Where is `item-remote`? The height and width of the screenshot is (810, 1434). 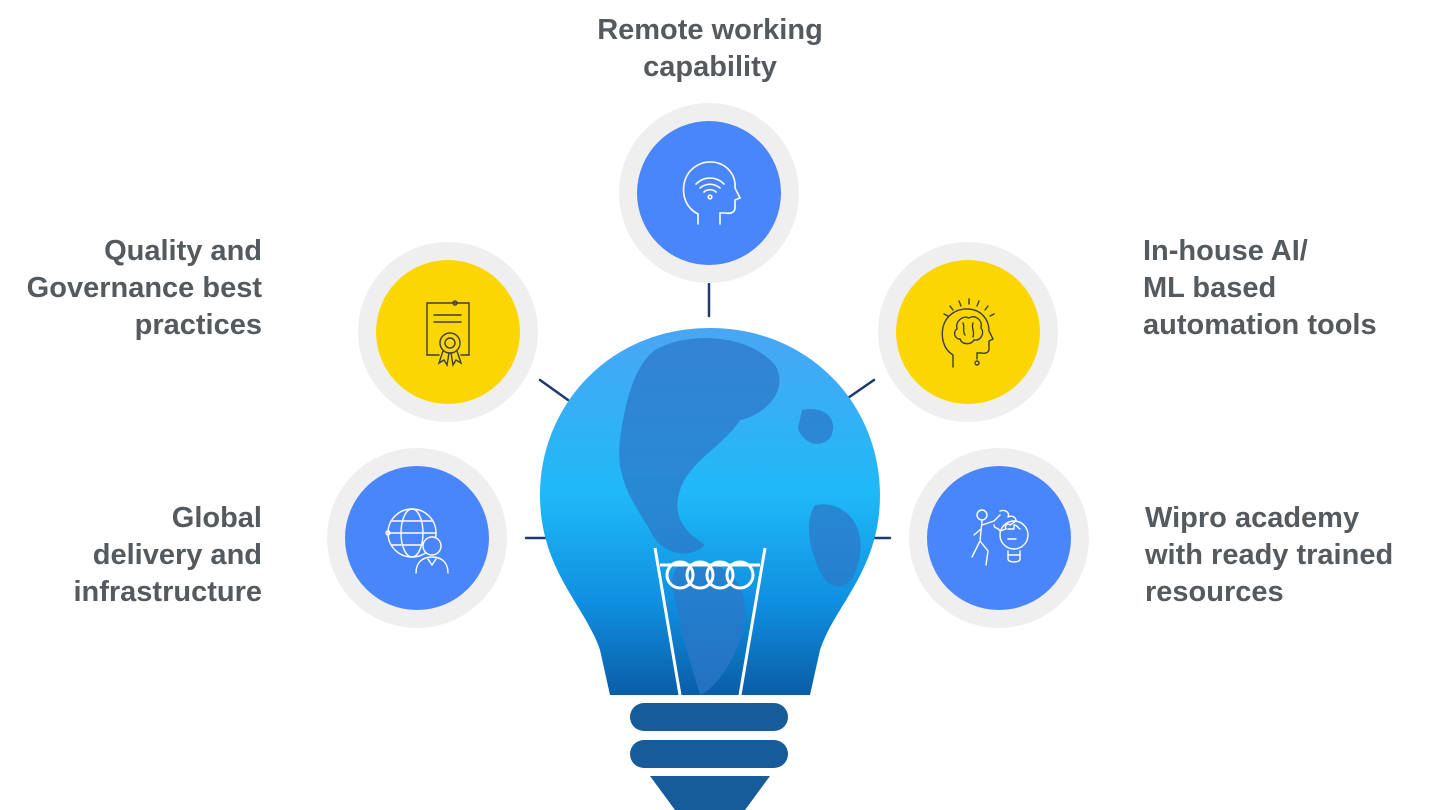
item-remote is located at coordinates (709, 193).